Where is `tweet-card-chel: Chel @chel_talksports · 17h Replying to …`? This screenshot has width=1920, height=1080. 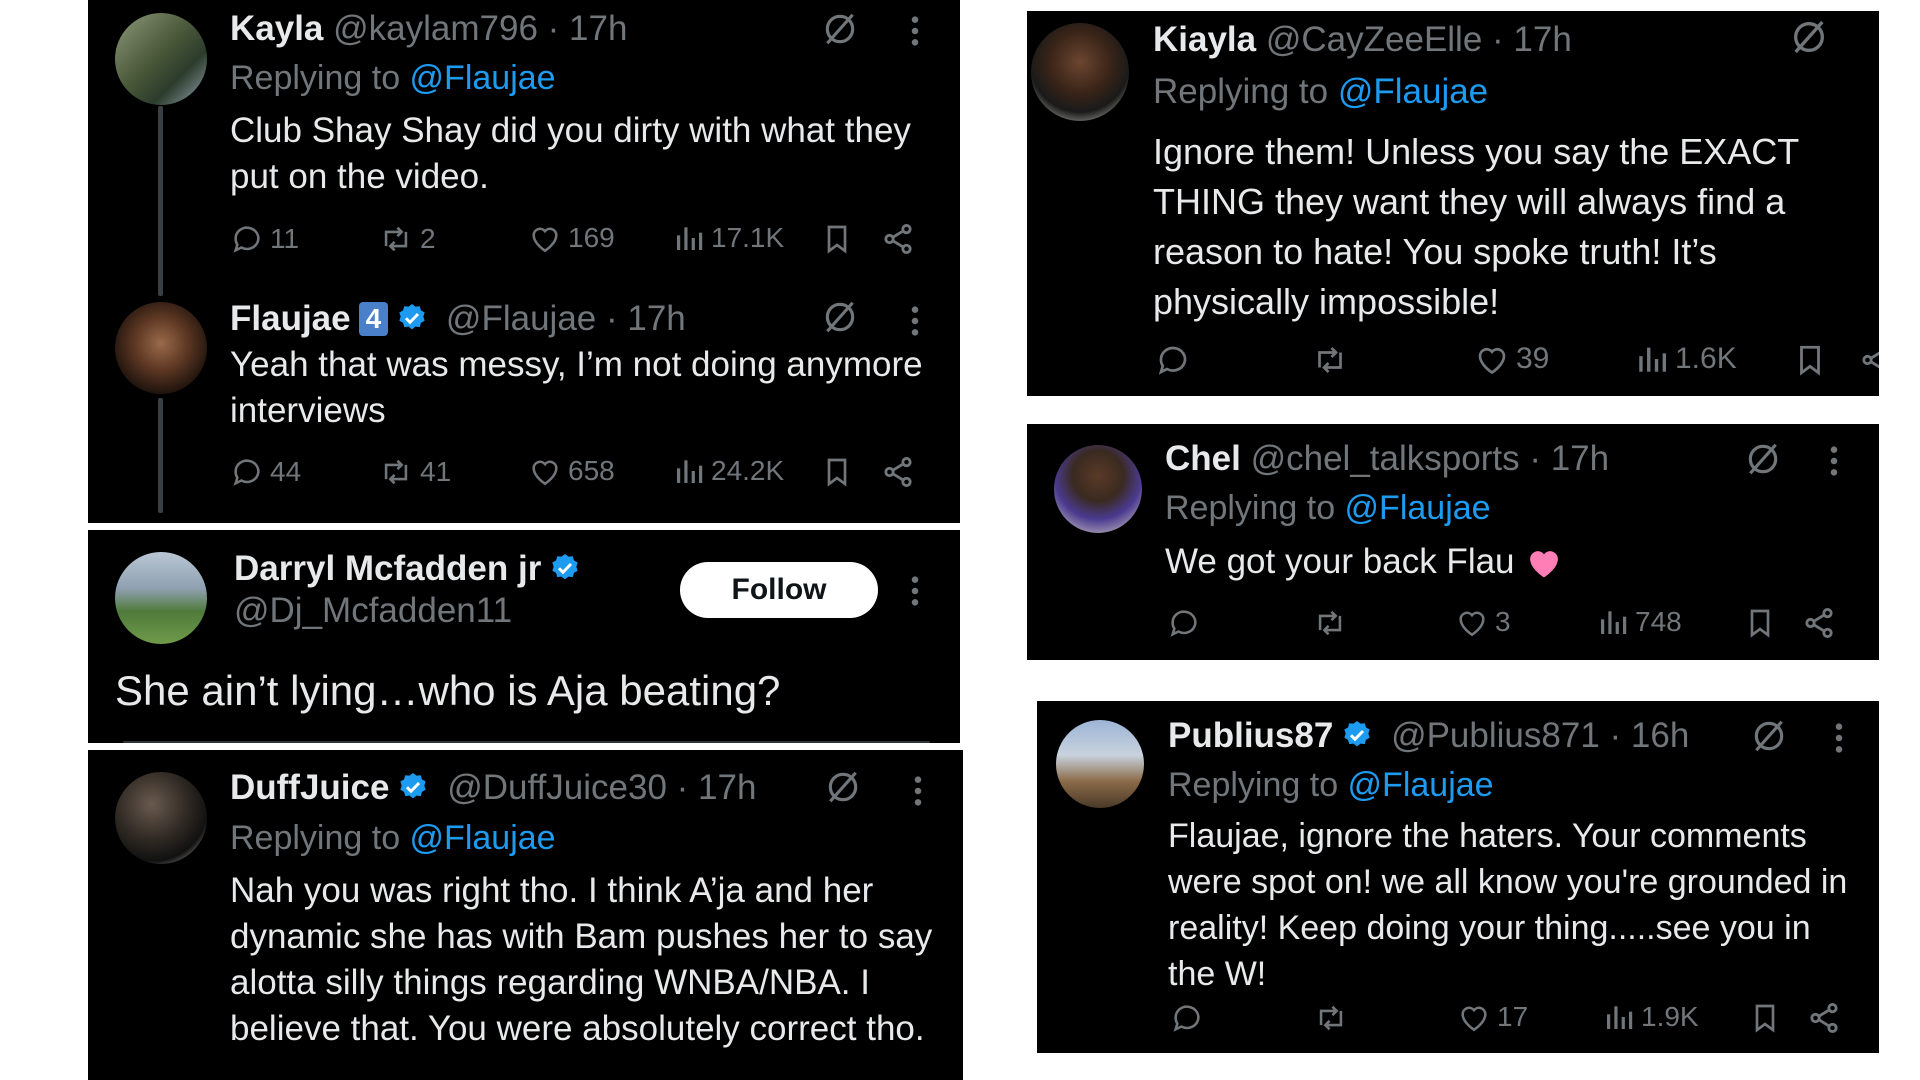
tweet-card-chel: Chel @chel_talksports · 17h Replying to … is located at coordinates (1453, 542).